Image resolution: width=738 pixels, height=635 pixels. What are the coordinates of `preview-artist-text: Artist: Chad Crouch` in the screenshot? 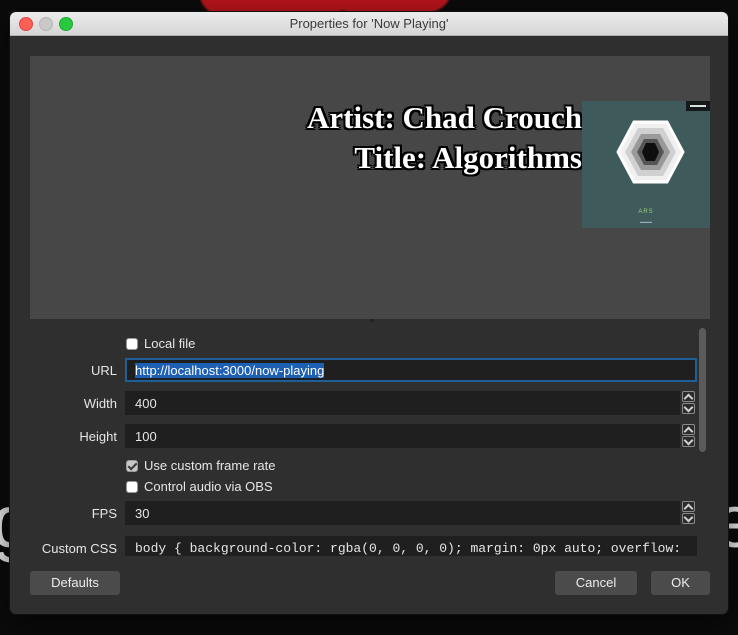 It's located at (444, 117).